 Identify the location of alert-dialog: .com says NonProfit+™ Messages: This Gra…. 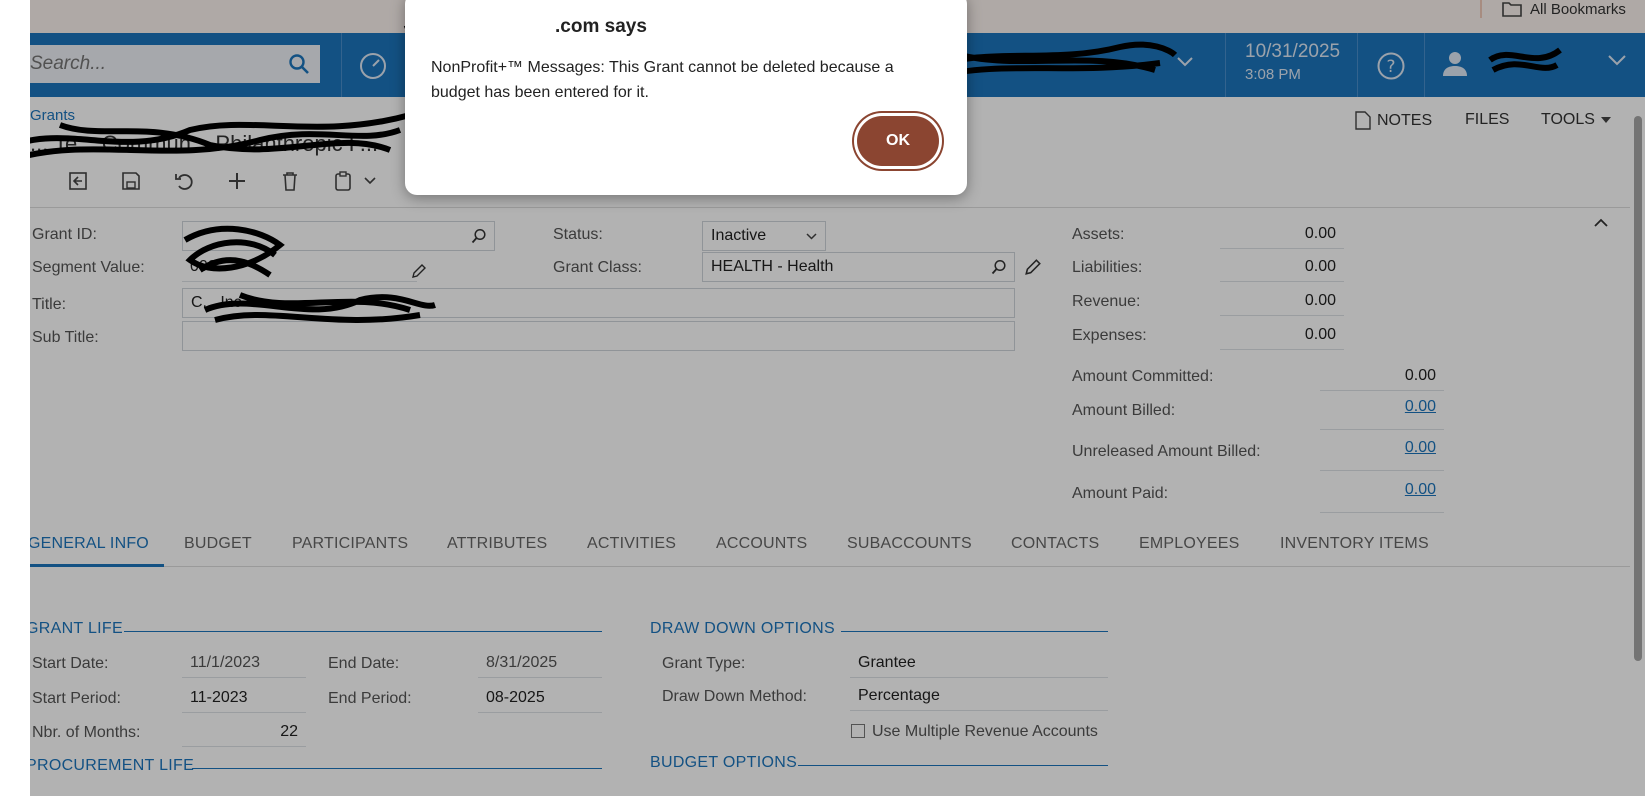
(686, 97).